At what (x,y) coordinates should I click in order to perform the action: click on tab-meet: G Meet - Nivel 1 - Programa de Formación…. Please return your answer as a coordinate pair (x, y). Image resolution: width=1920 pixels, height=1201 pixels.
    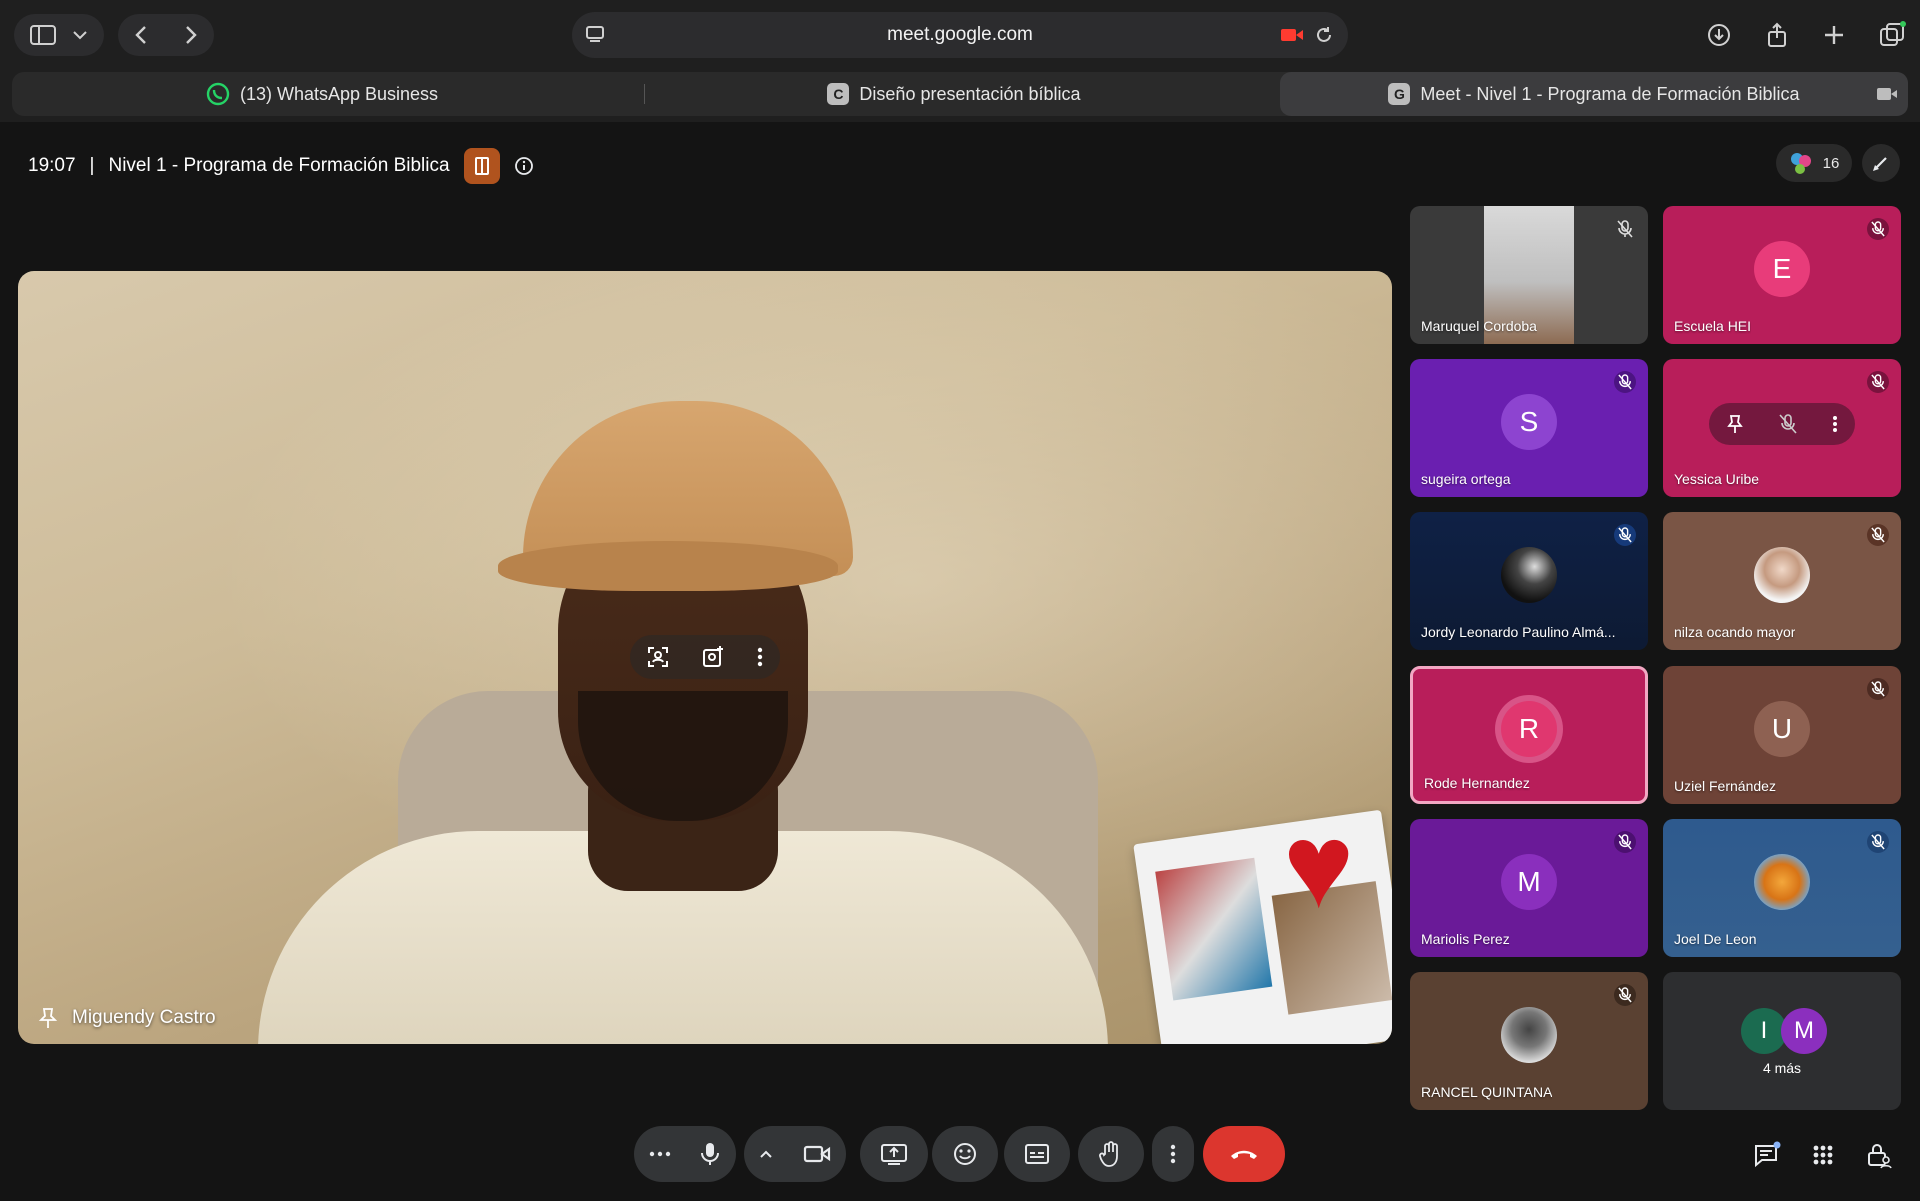
    Looking at the image, I should click on (1594, 94).